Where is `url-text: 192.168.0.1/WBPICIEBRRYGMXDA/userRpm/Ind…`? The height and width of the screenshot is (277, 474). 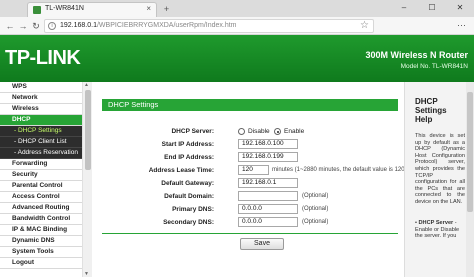
url-text: 192.168.0.1/WBPICIEBRRYGMXDA/userRpm/Ind… is located at coordinates (148, 25).